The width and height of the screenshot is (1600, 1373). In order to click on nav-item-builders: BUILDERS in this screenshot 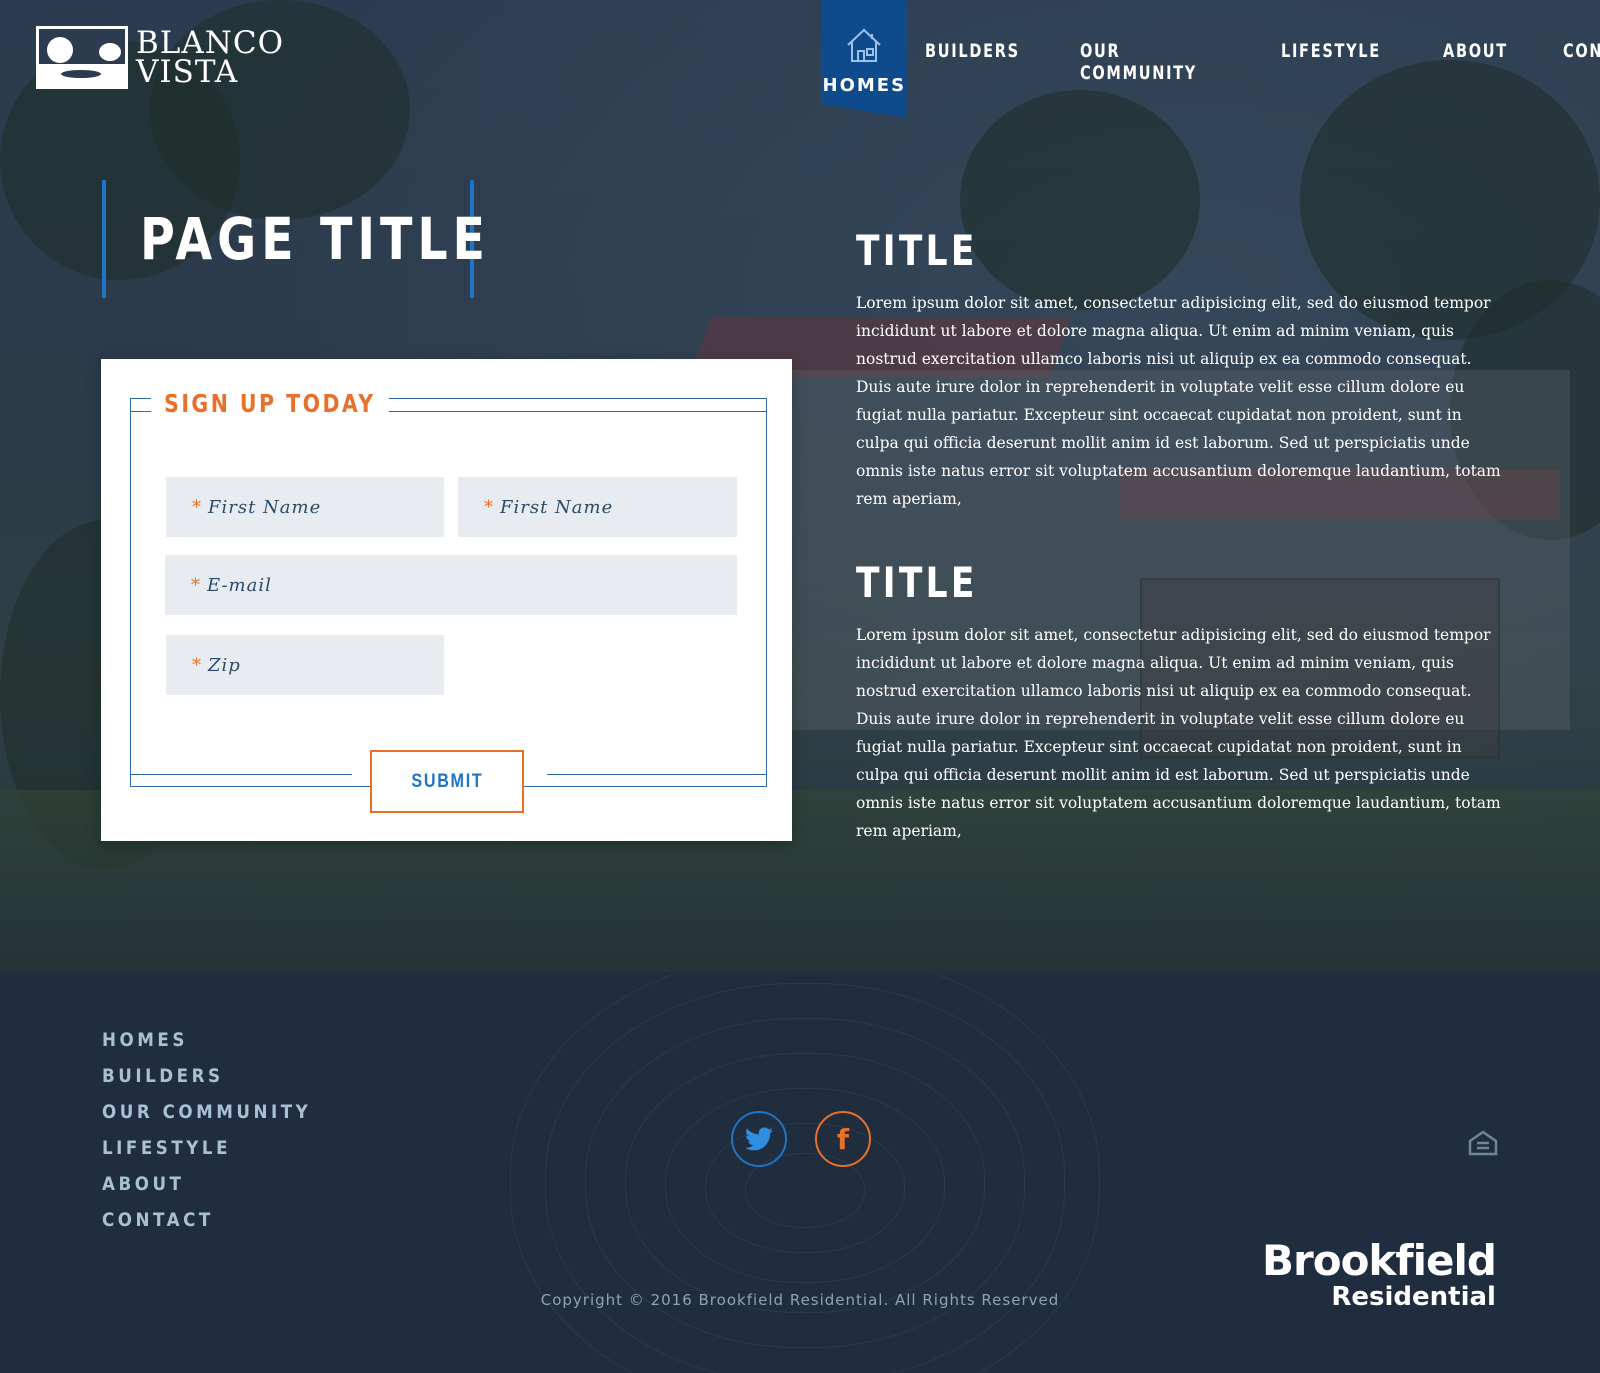, I will do `click(972, 31)`.